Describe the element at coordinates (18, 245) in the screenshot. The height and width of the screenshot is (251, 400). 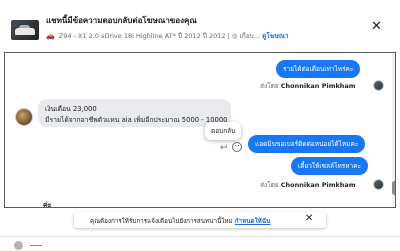
I see `avatar` at that location.